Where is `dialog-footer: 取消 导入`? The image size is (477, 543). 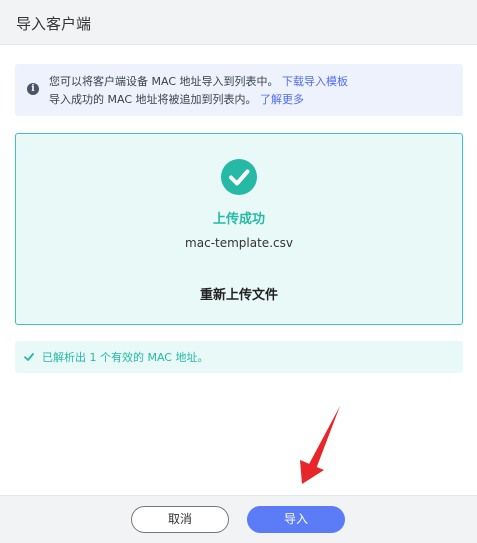
dialog-footer: 取消 导入 is located at coordinates (238, 519).